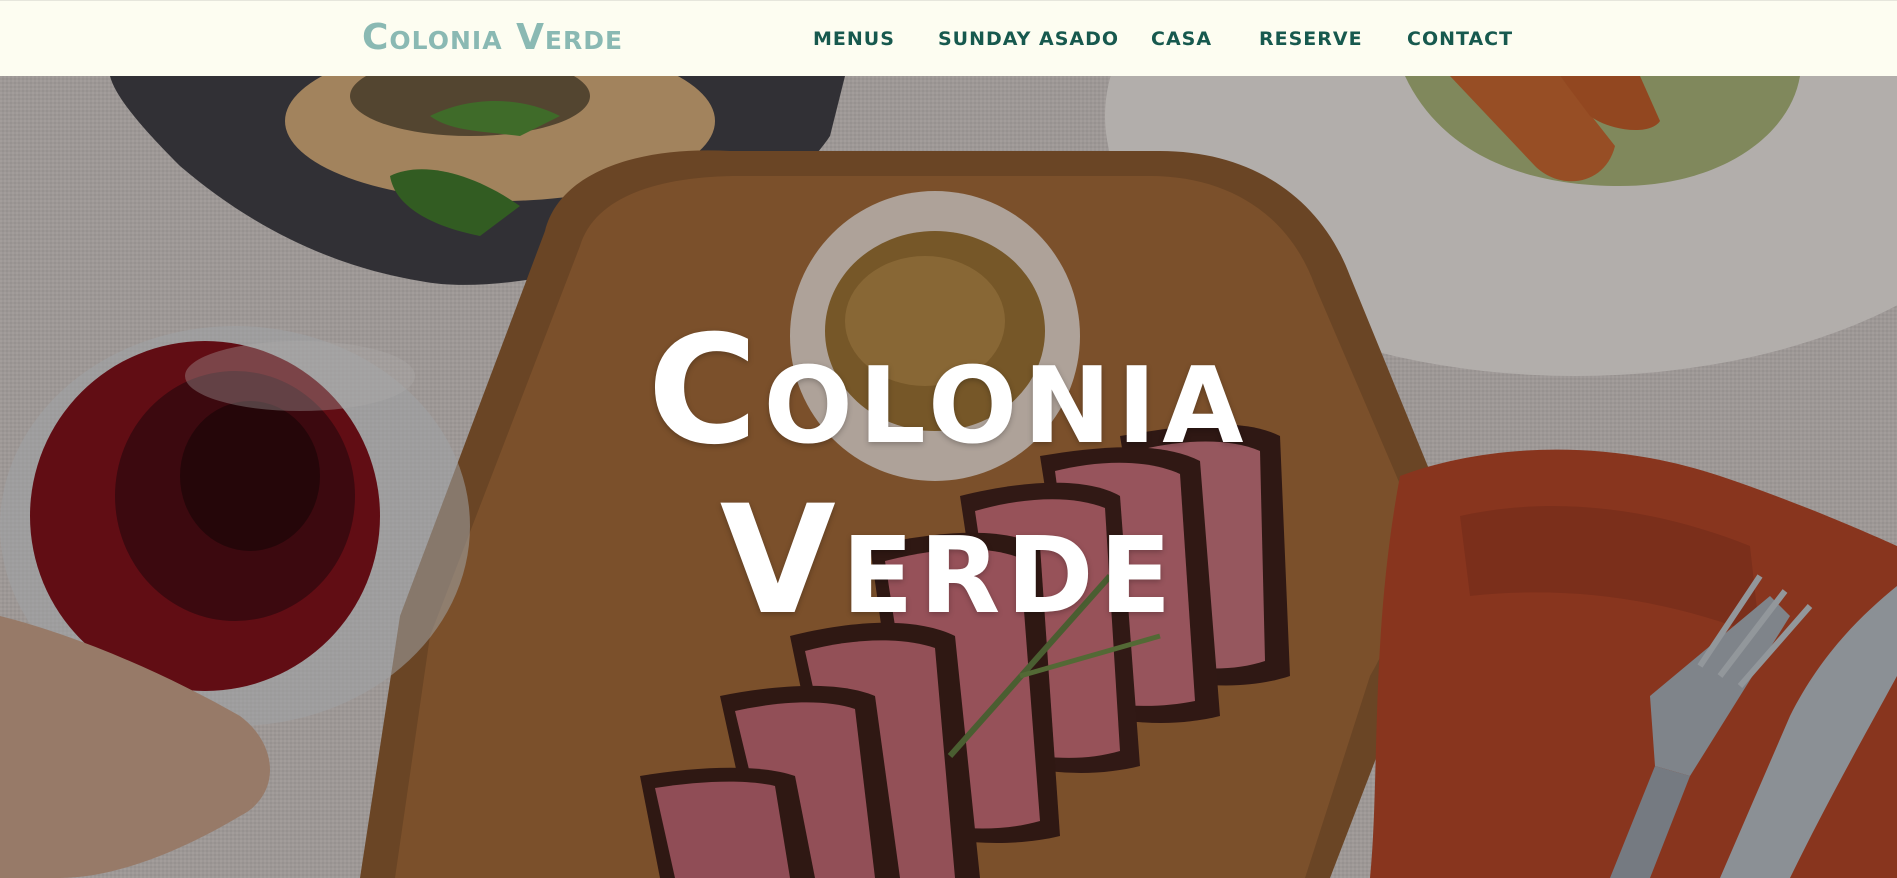  Describe the element at coordinates (948, 561) in the screenshot. I see `hero-title-line2: Verde` at that location.